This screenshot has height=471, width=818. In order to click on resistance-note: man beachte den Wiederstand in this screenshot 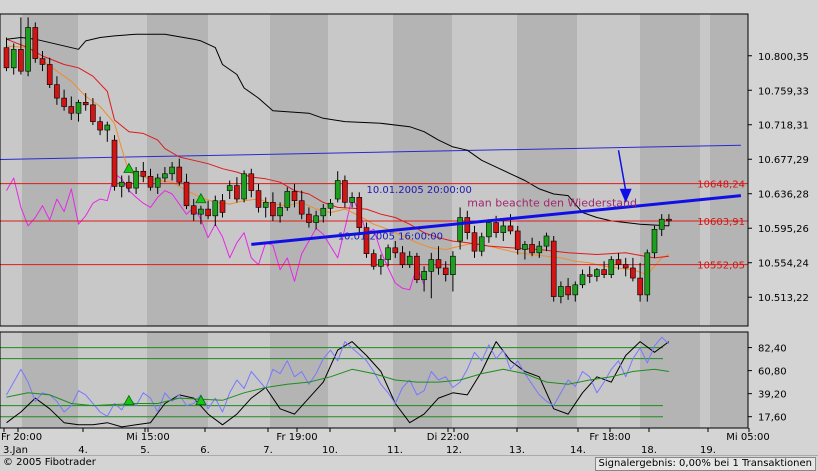, I will do `click(552, 203)`.